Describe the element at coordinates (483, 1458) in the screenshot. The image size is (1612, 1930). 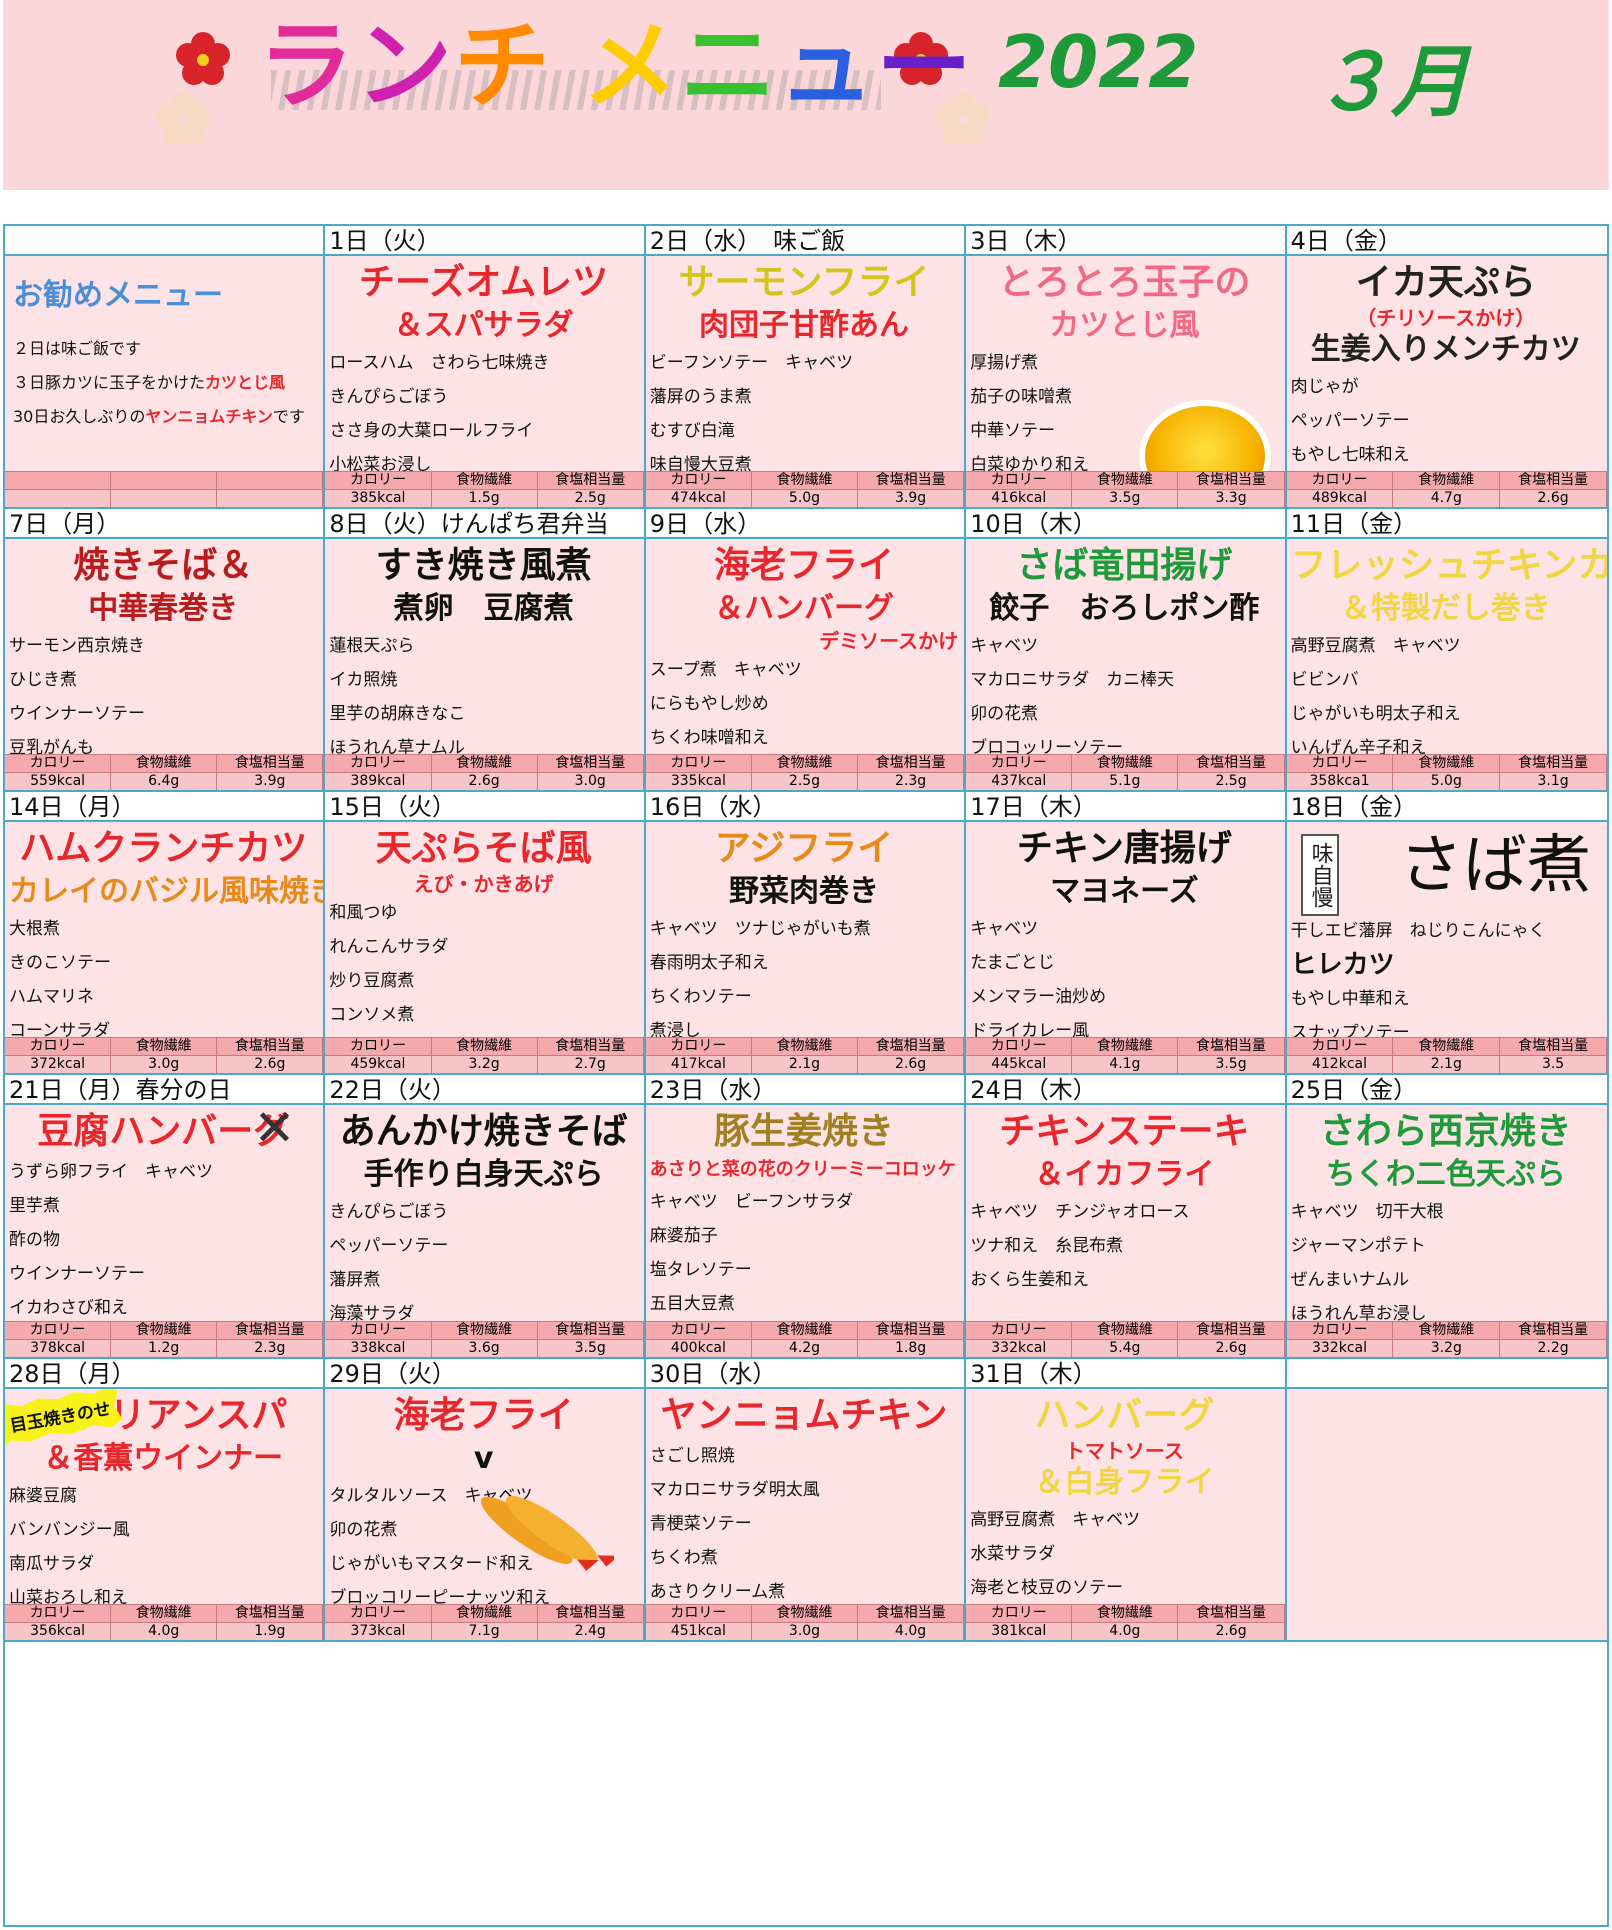
I see `sub-dish: v` at that location.